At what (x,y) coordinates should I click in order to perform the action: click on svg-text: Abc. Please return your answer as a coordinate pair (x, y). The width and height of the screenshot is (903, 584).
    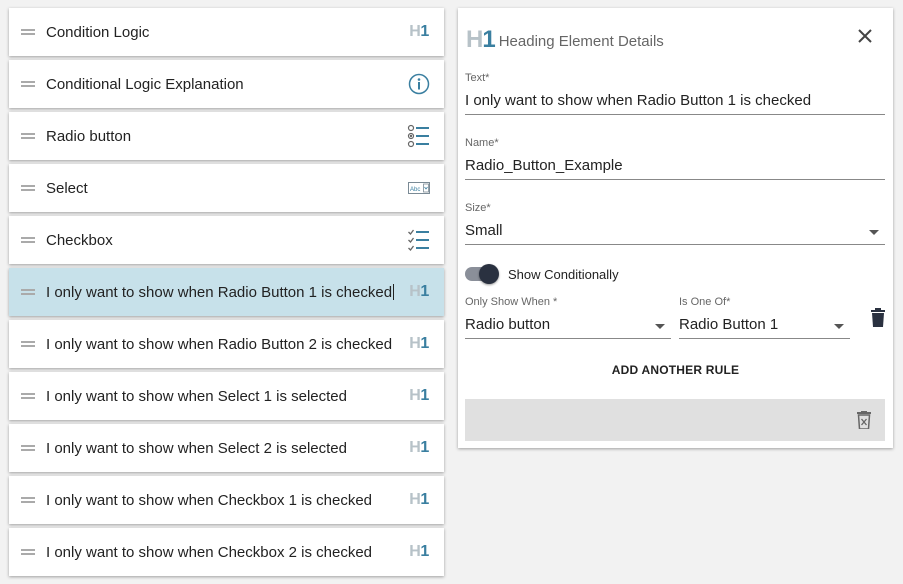
    Looking at the image, I should click on (415, 190).